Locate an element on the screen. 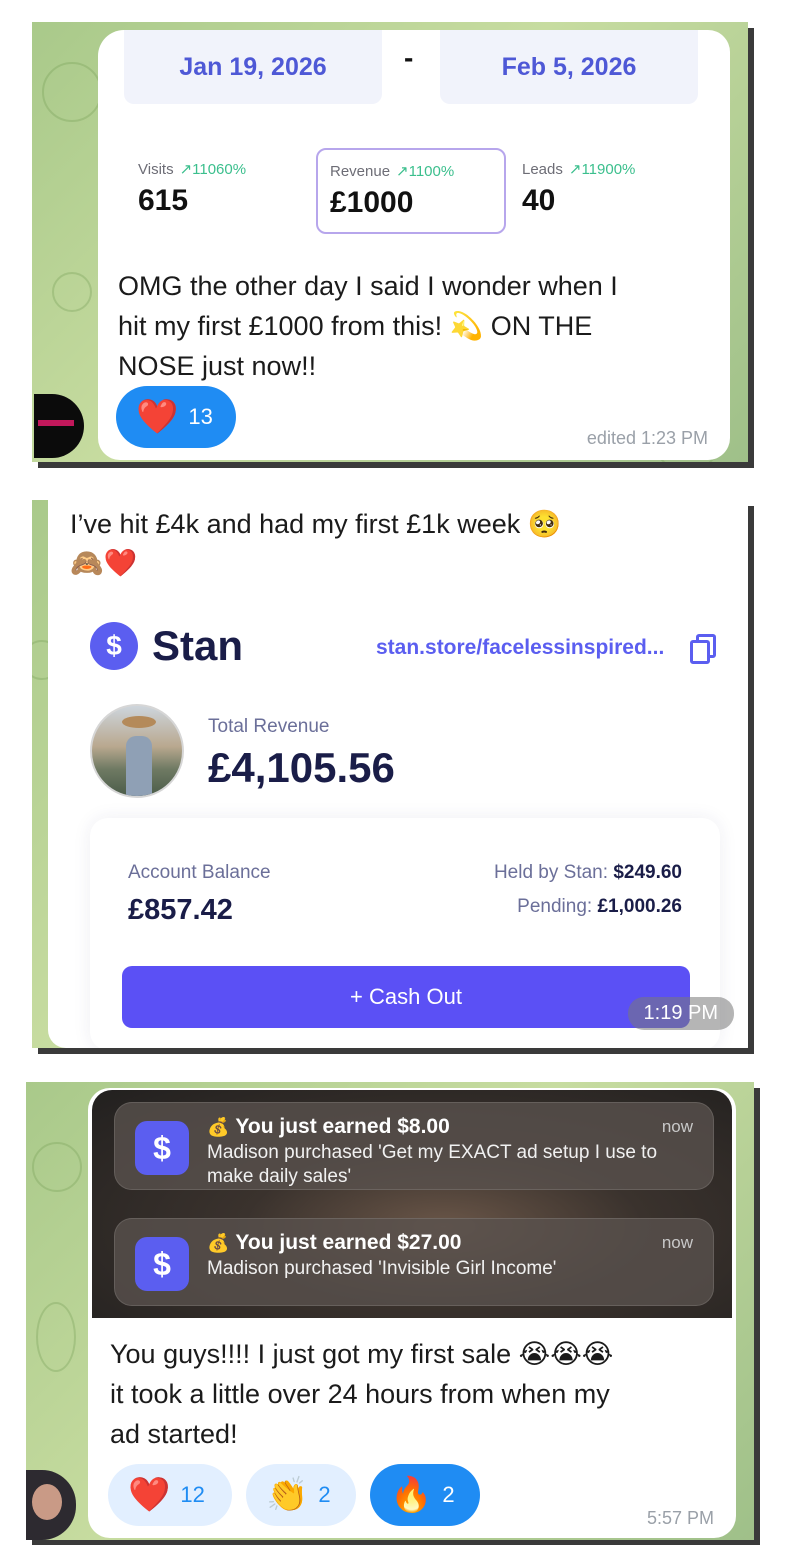  stat-value: 615 is located at coordinates (163, 200).